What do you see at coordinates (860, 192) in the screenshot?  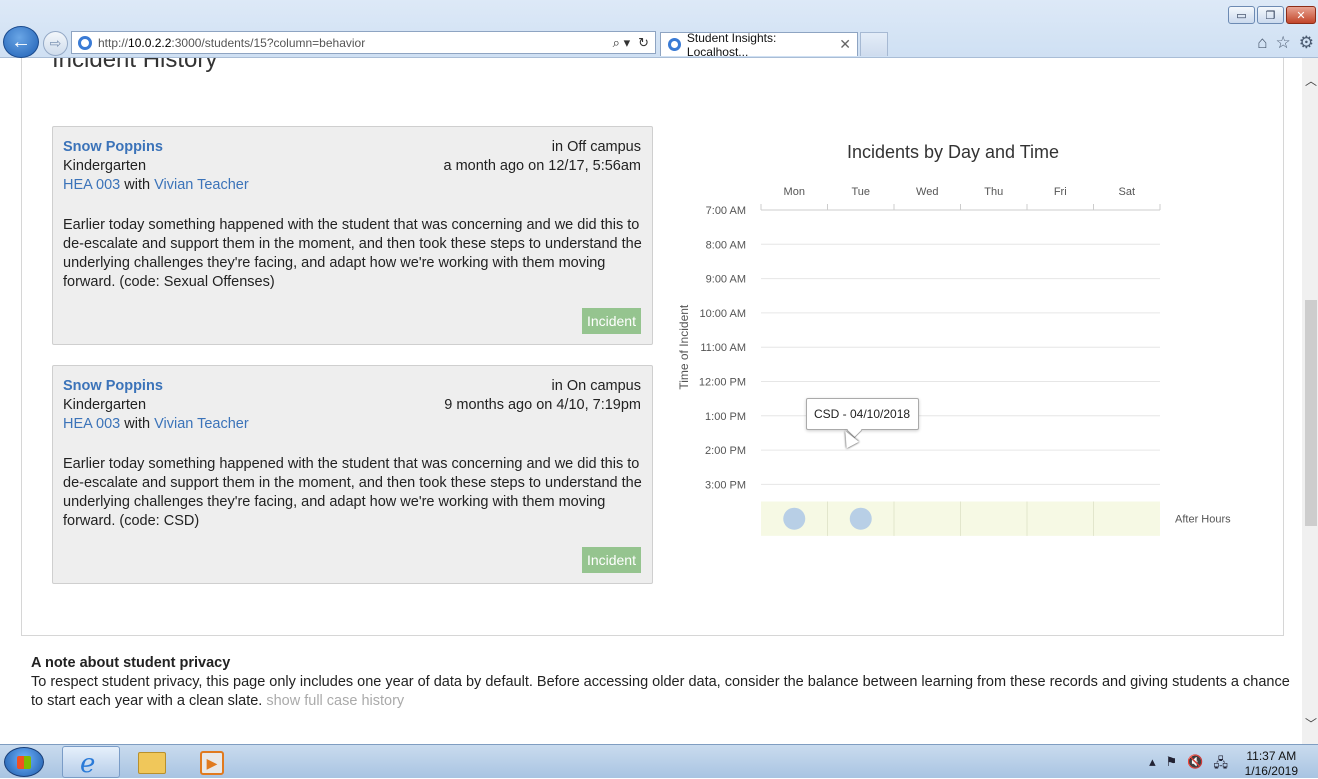 I see `x-tick-label: Tue` at bounding box center [860, 192].